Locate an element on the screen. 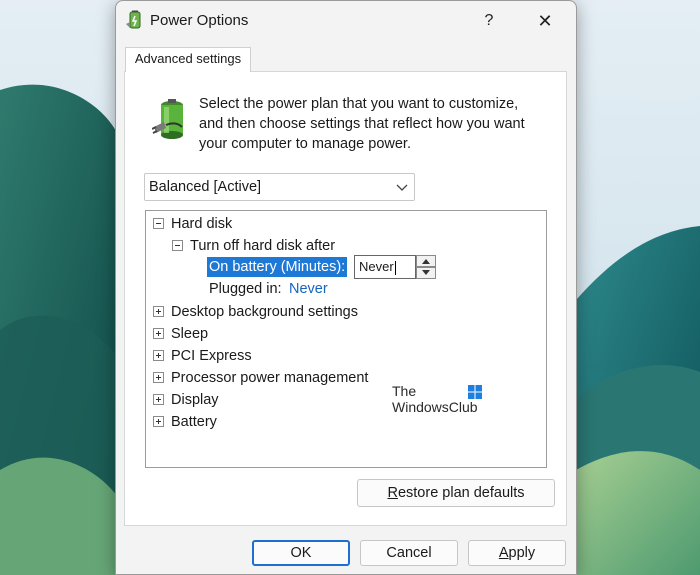 Image resolution: width=700 pixels, height=575 pixels. battery-plug-icon is located at coordinates (167, 119).